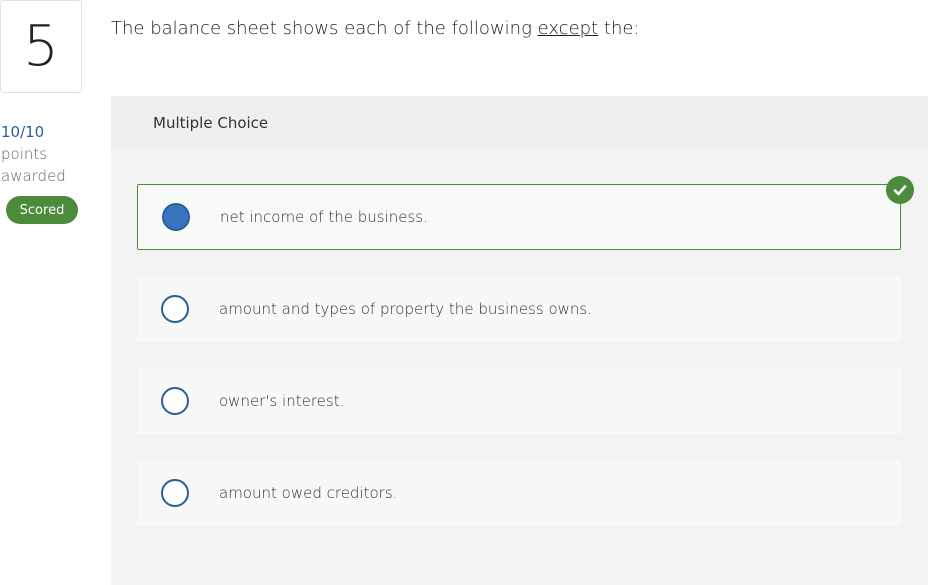 This screenshot has width=928, height=585. What do you see at coordinates (619, 28) in the screenshot?
I see `question-text-after: the:` at bounding box center [619, 28].